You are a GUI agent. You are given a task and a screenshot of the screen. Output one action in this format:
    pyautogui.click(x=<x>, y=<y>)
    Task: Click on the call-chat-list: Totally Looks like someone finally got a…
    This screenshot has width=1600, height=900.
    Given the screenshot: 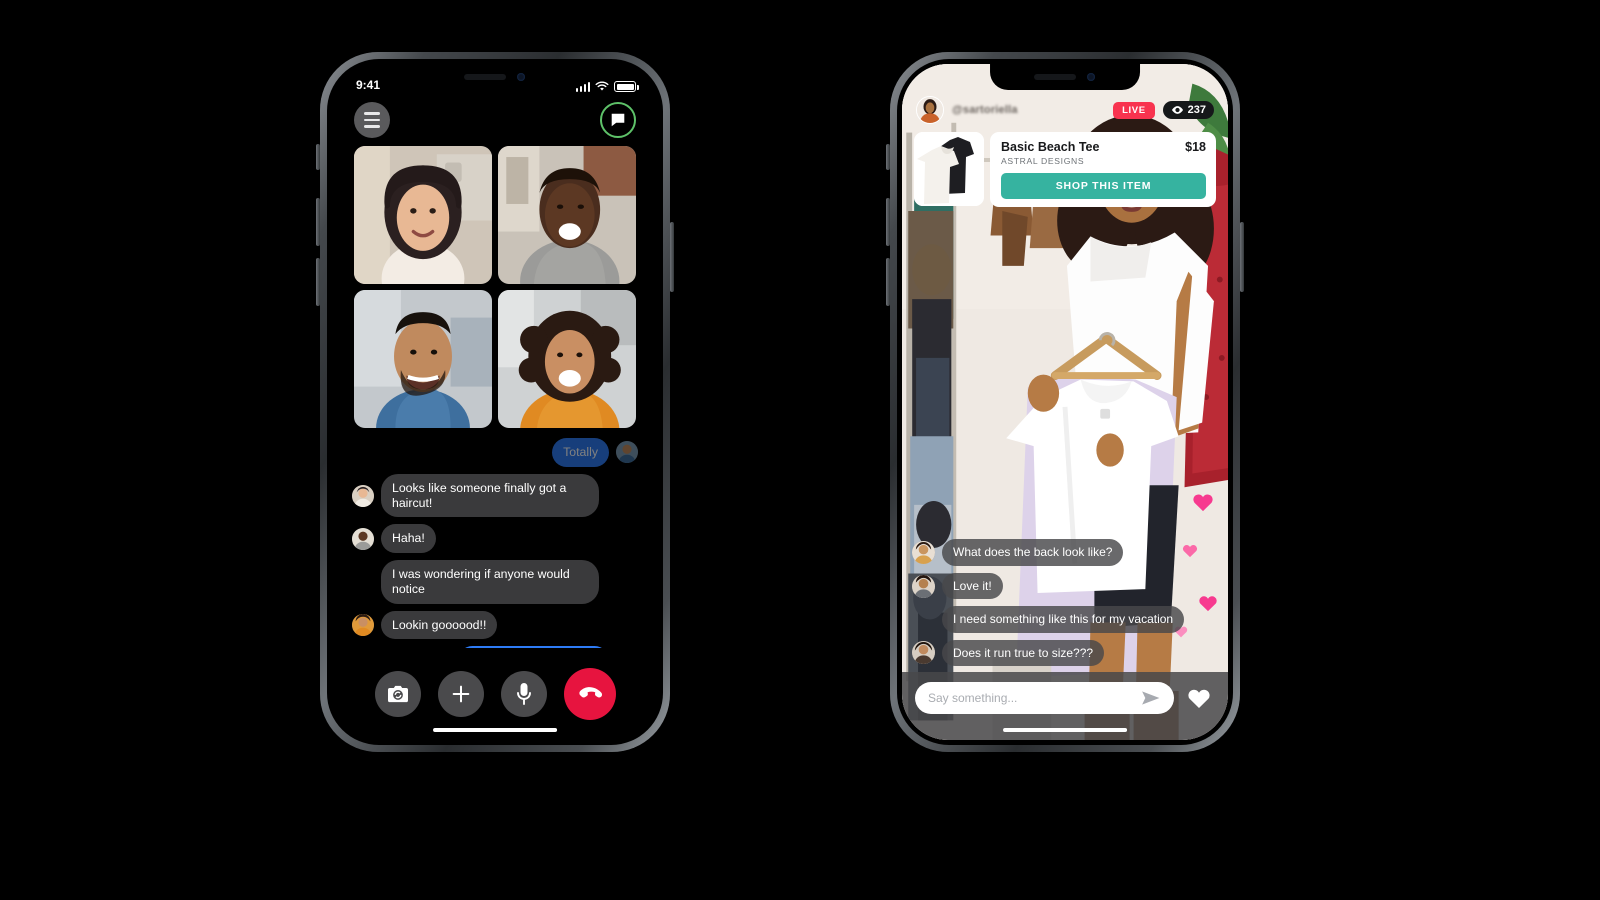 What is the action you would take?
    pyautogui.click(x=495, y=538)
    